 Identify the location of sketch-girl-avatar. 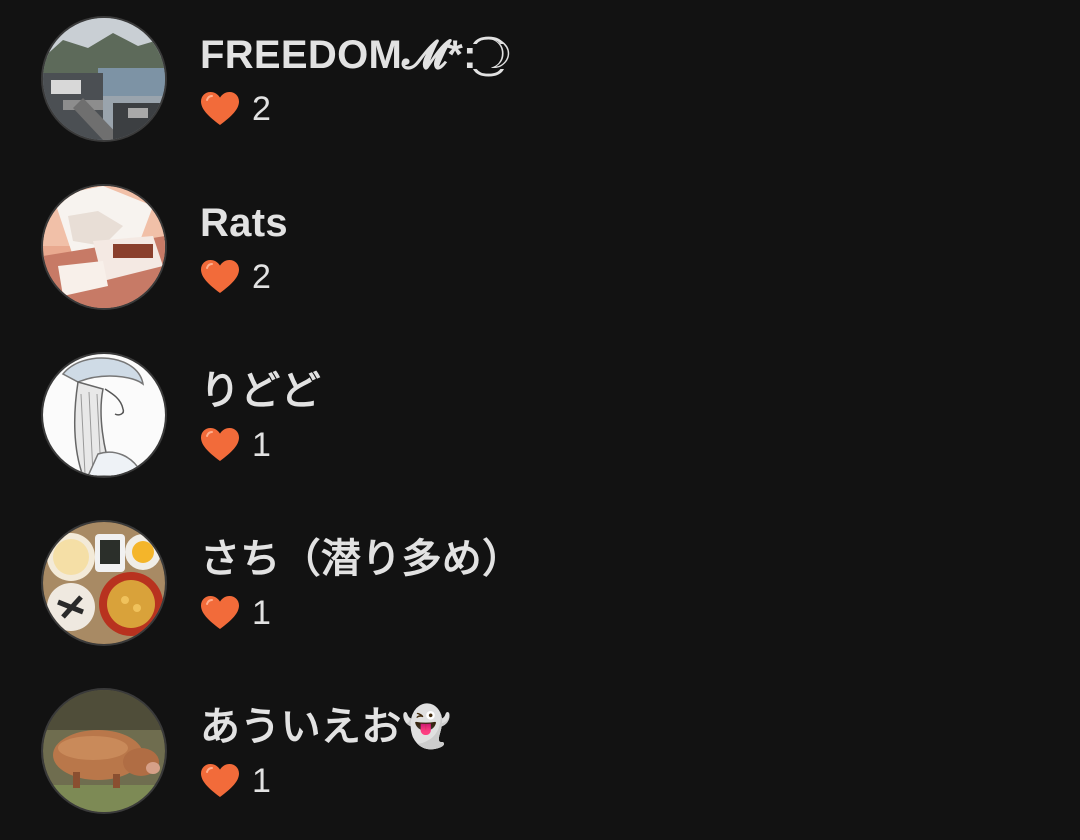
(104, 415).